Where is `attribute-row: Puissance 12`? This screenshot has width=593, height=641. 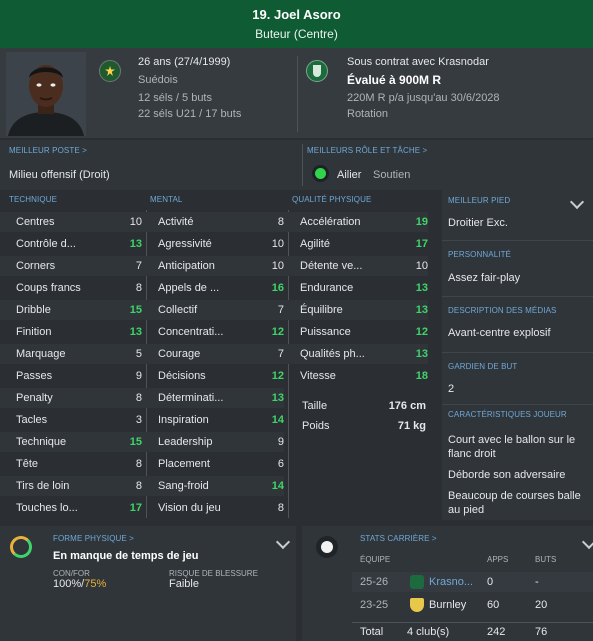 attribute-row: Puissance 12 is located at coordinates (356, 332).